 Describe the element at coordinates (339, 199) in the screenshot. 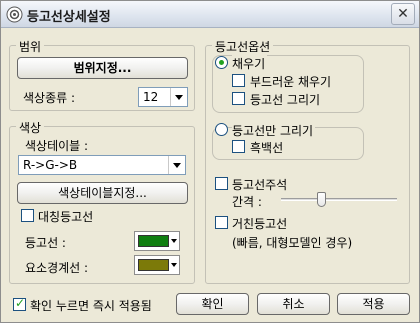

I see `interval-slider-track` at that location.